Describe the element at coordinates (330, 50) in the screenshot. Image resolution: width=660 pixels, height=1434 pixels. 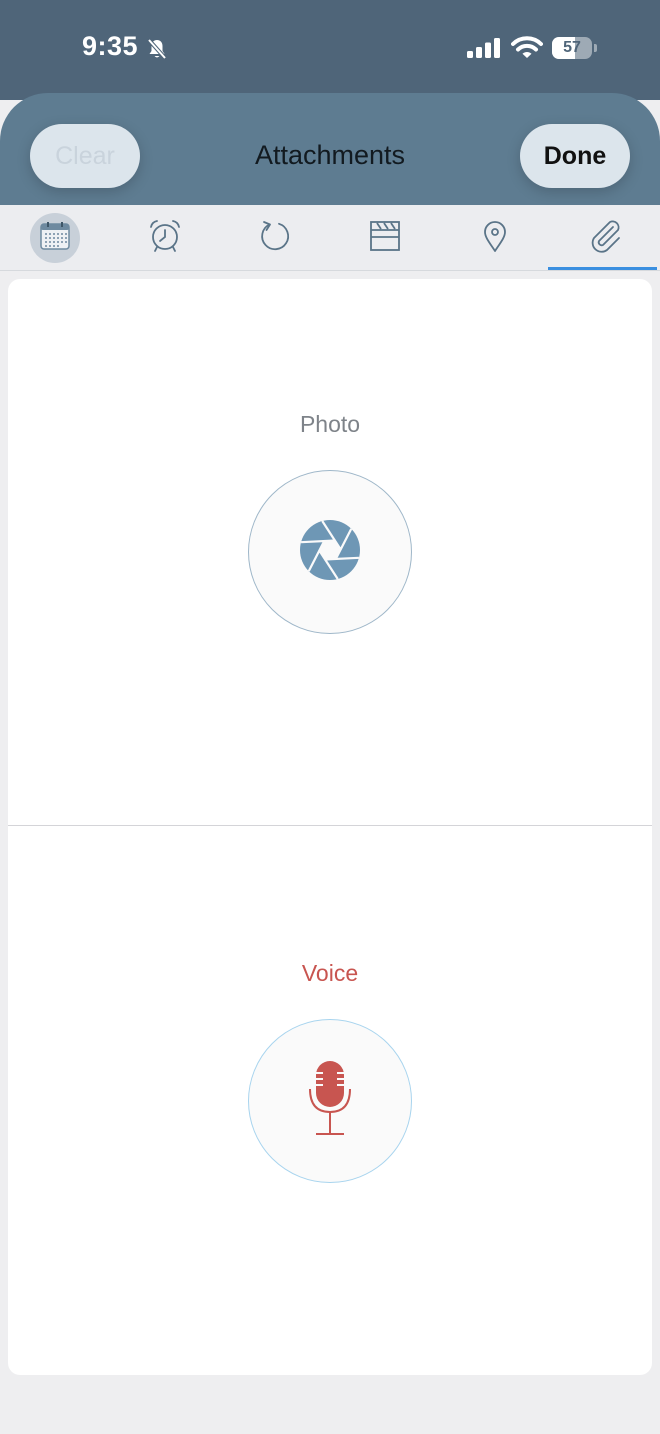
I see `status-bar: 9:35 57` at that location.